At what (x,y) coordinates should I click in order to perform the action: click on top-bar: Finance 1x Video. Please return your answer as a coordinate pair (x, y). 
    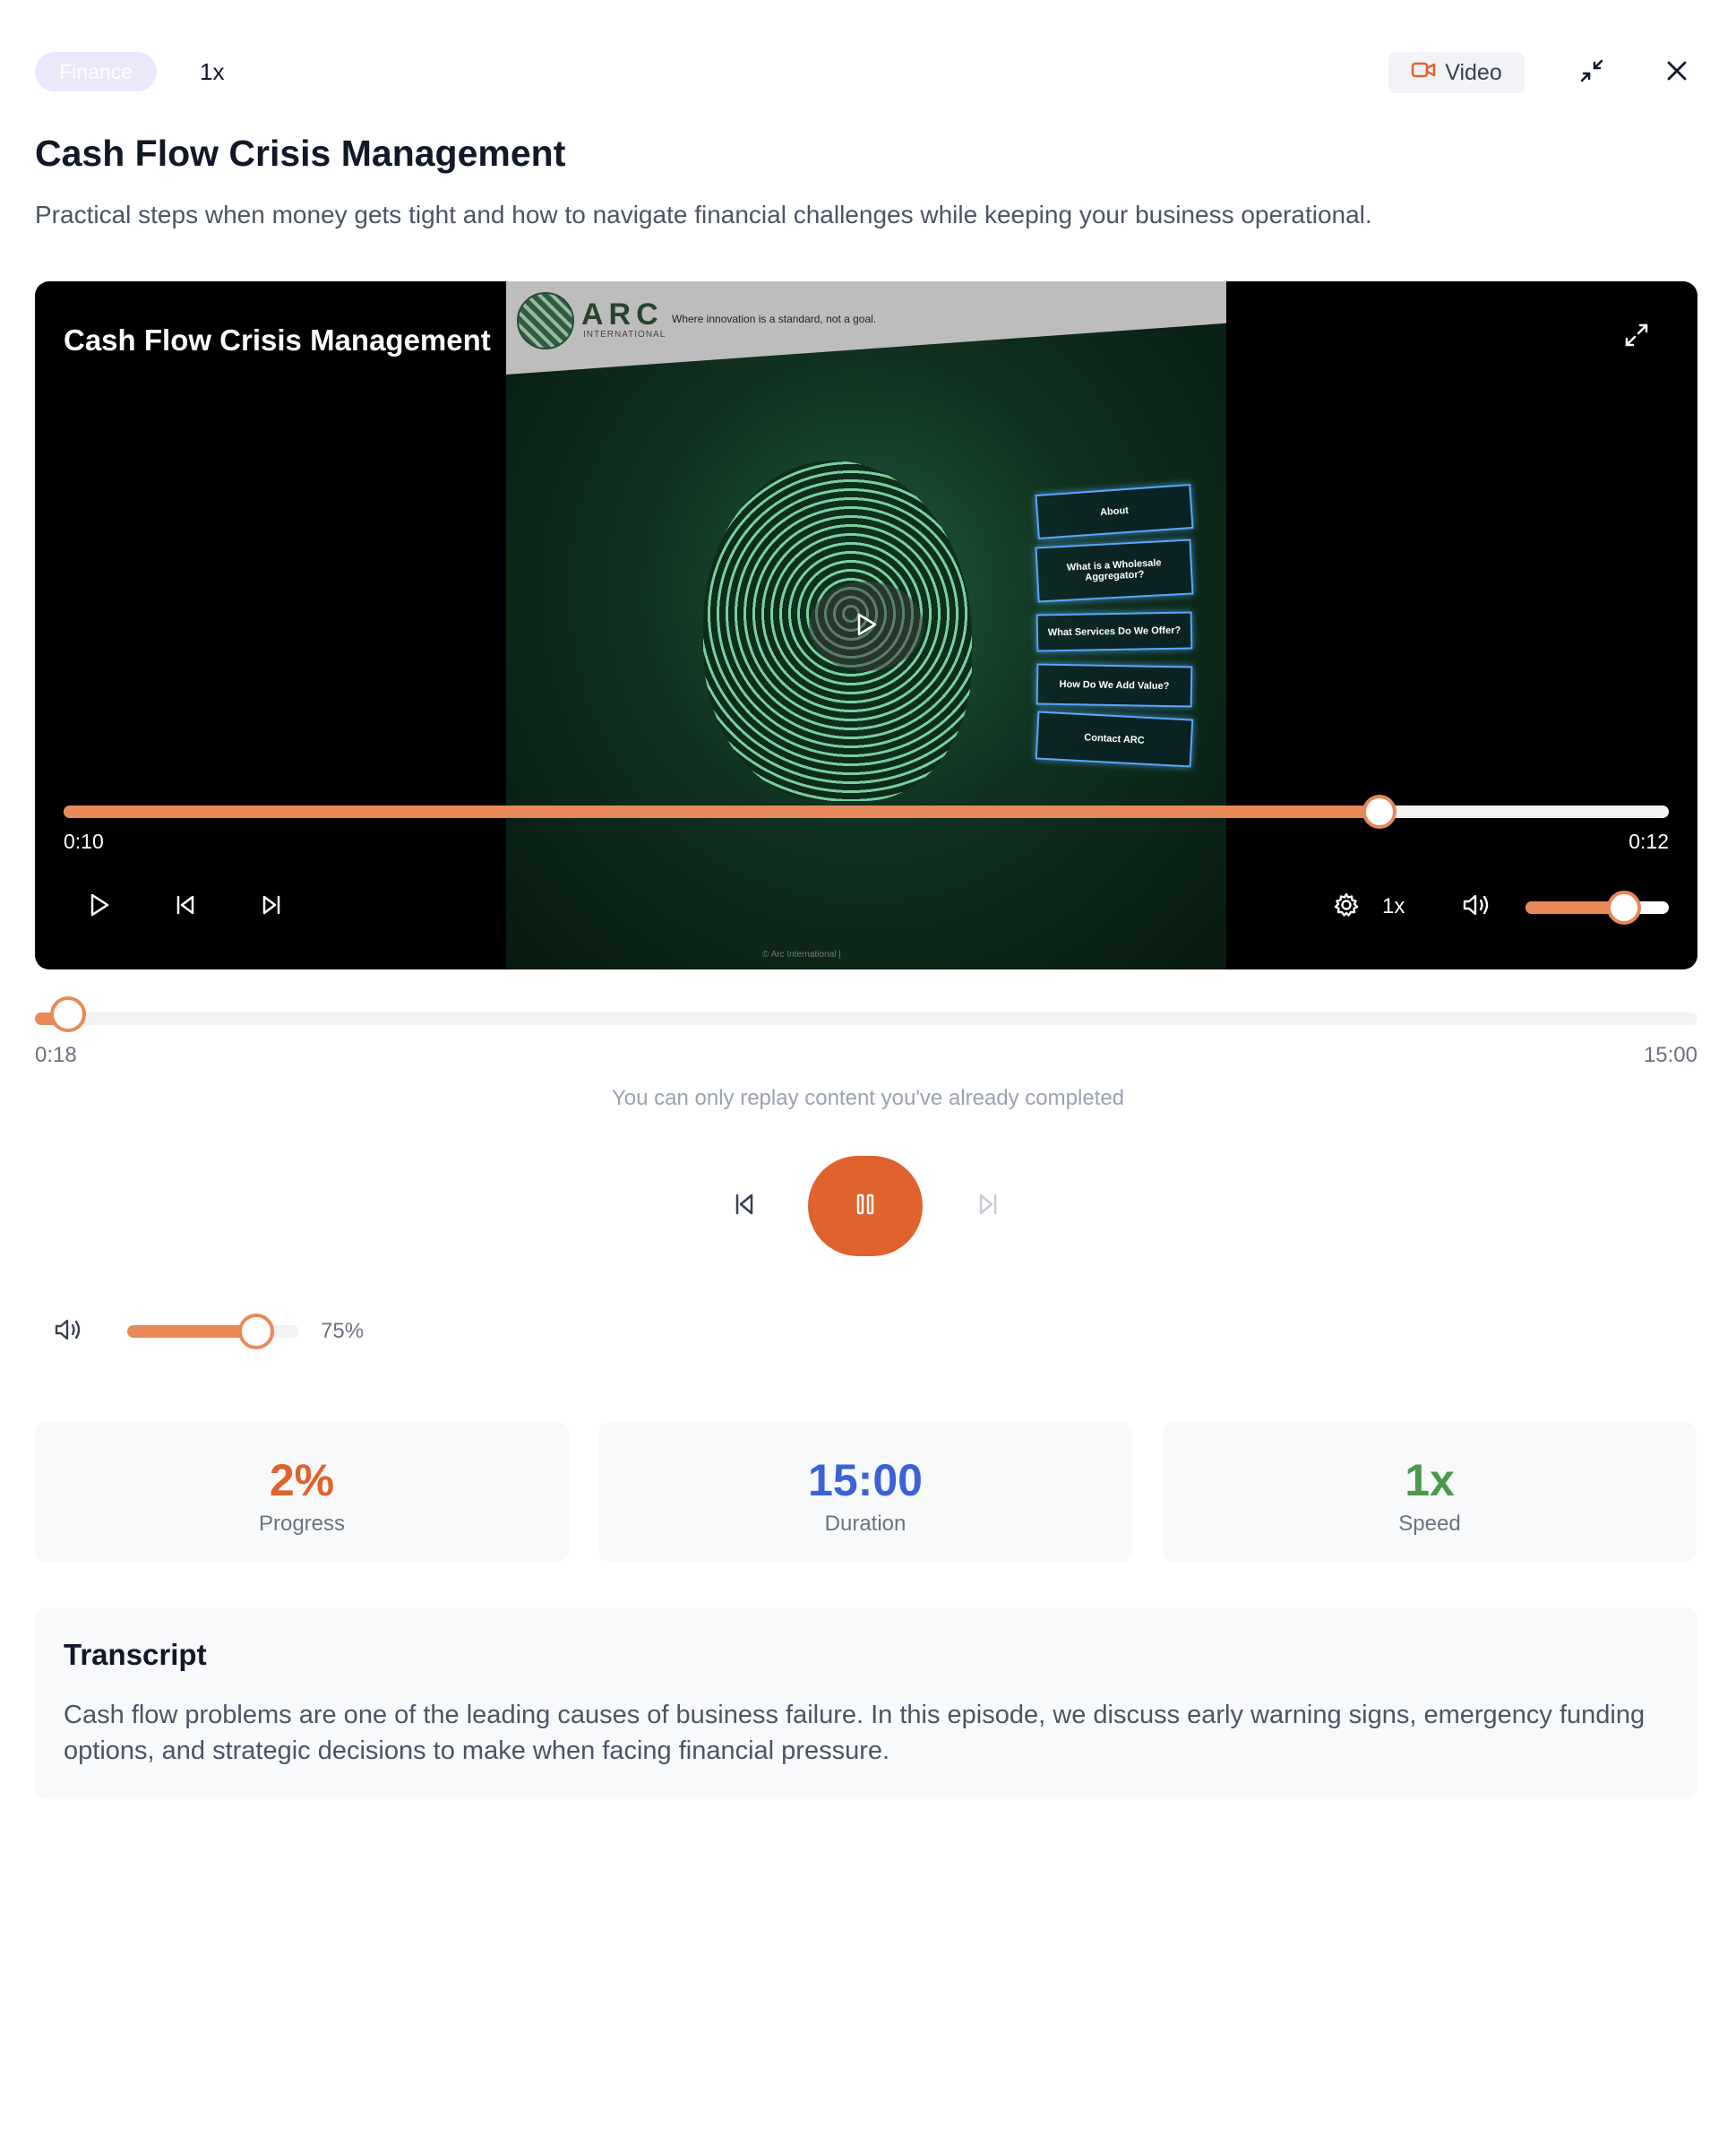
    Looking at the image, I should click on (866, 72).